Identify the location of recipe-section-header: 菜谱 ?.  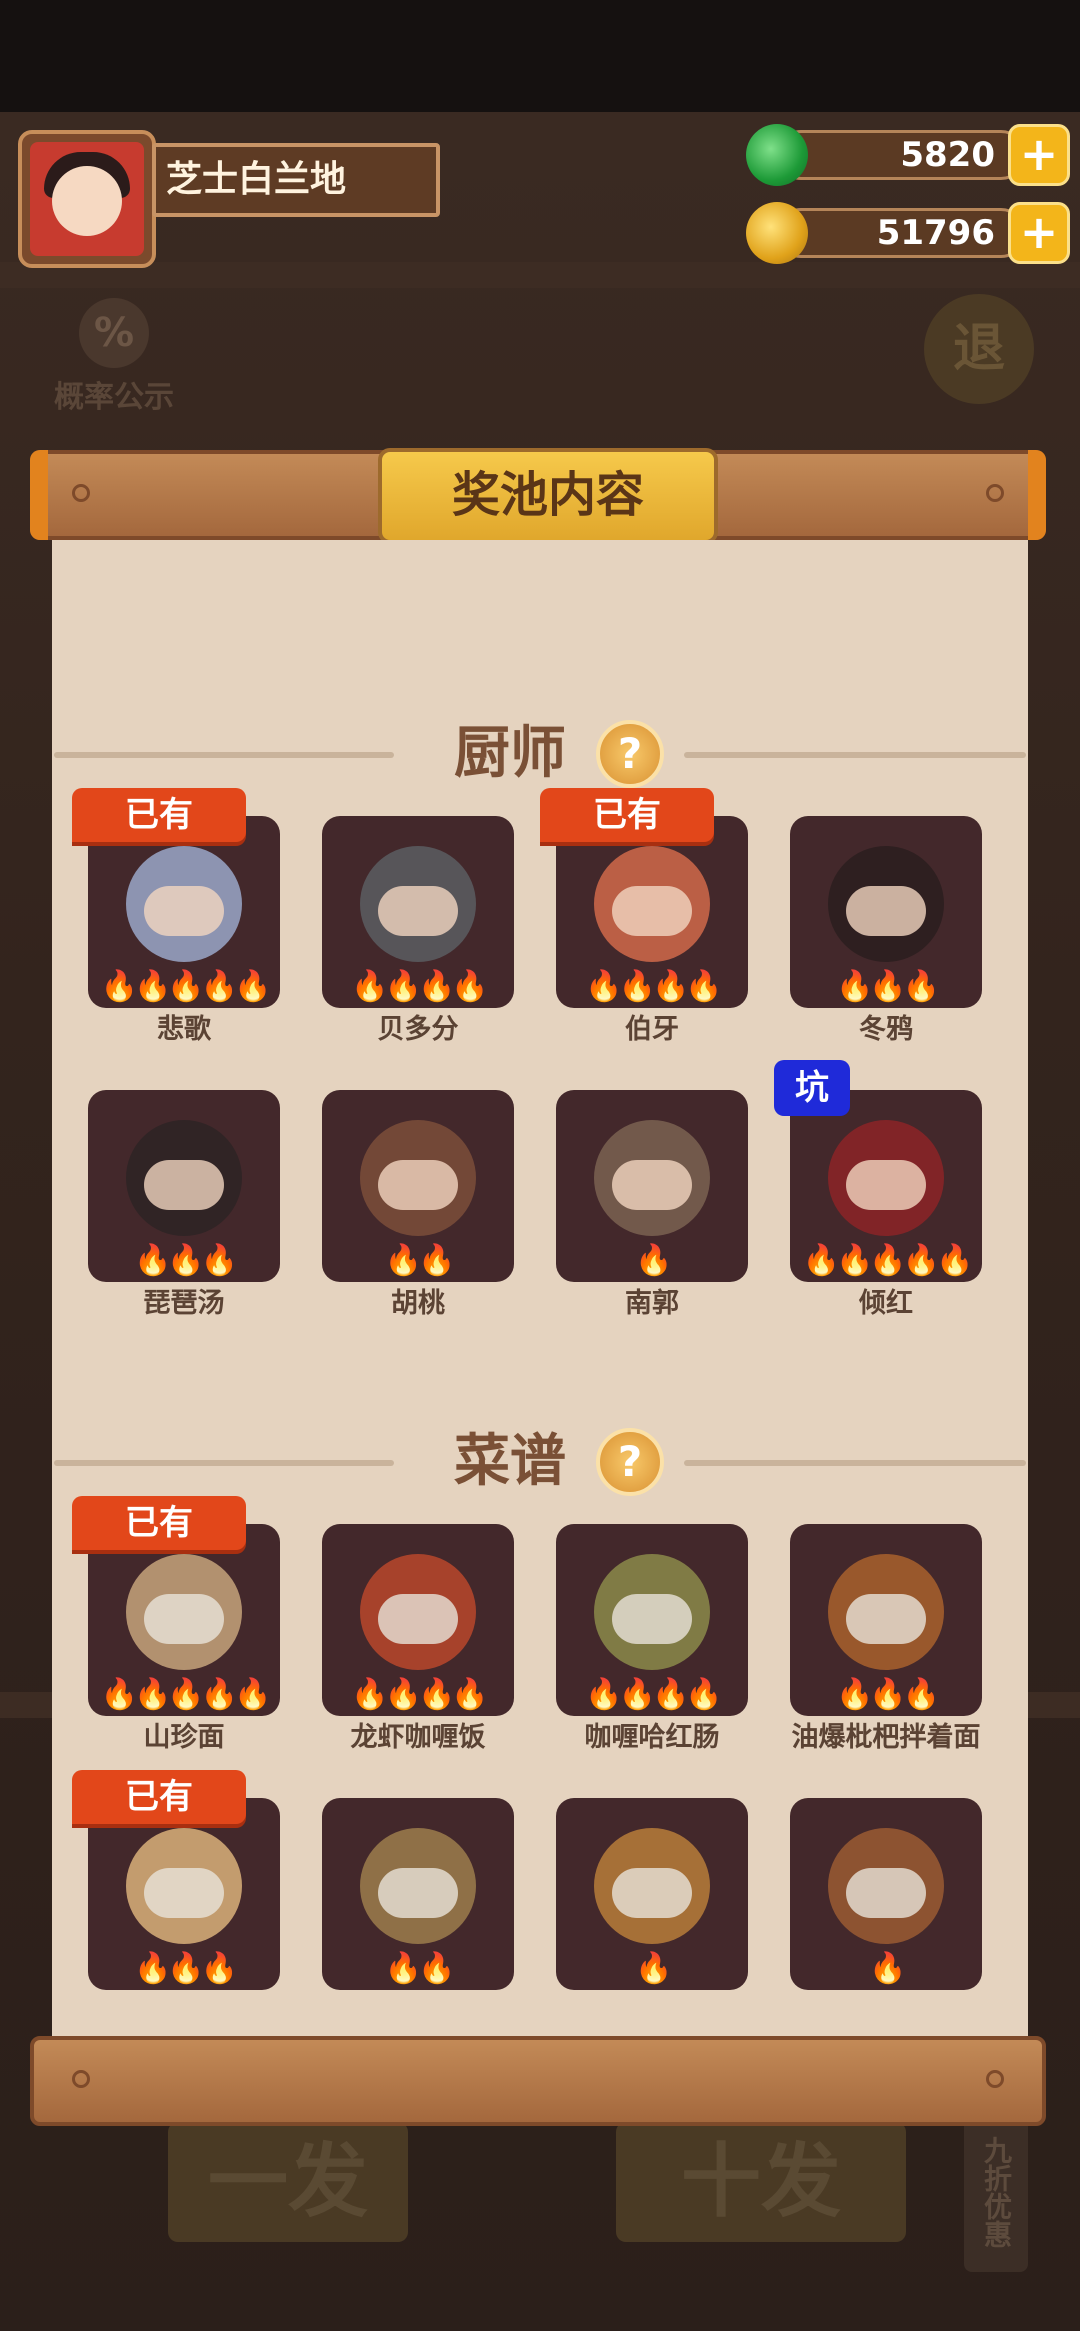
(540, 1462).